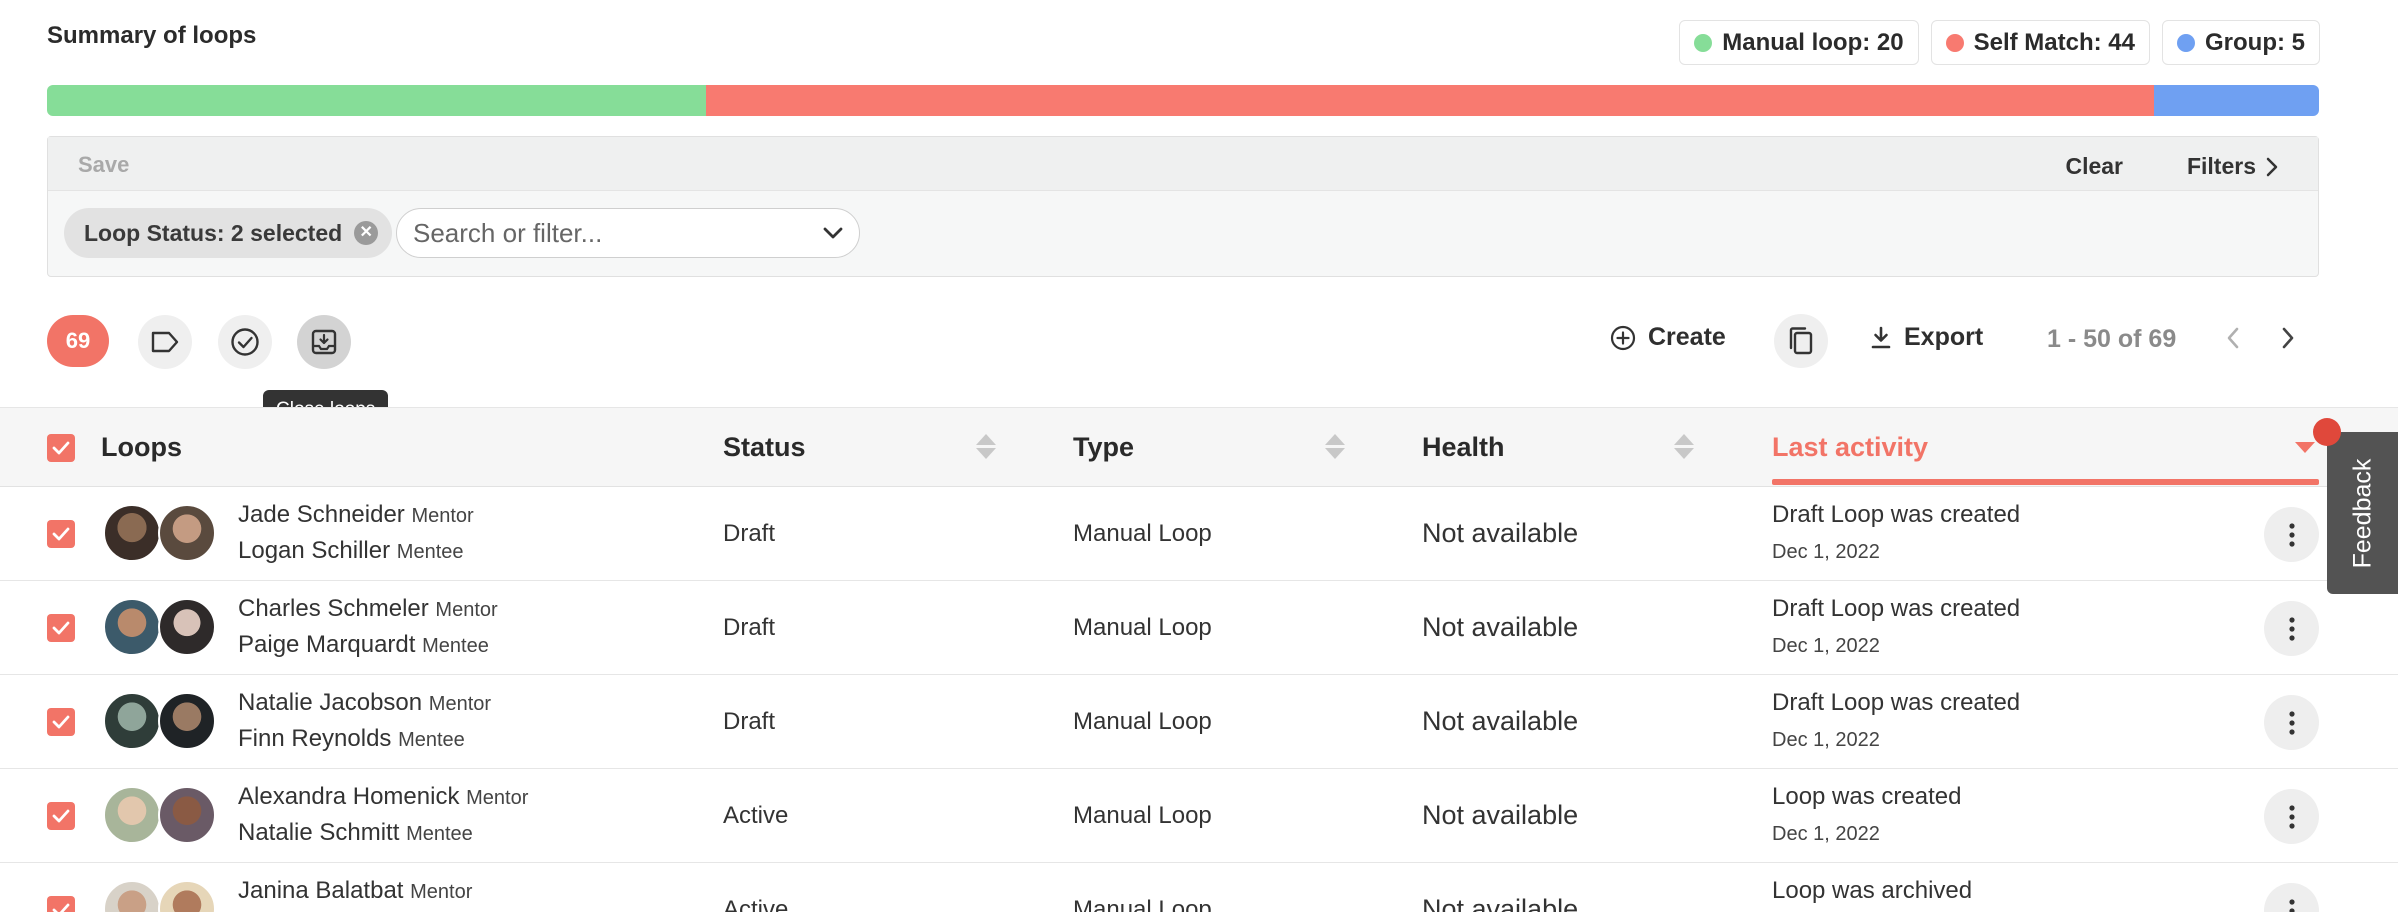  What do you see at coordinates (1668, 337) in the screenshot?
I see `create-button: Create` at bounding box center [1668, 337].